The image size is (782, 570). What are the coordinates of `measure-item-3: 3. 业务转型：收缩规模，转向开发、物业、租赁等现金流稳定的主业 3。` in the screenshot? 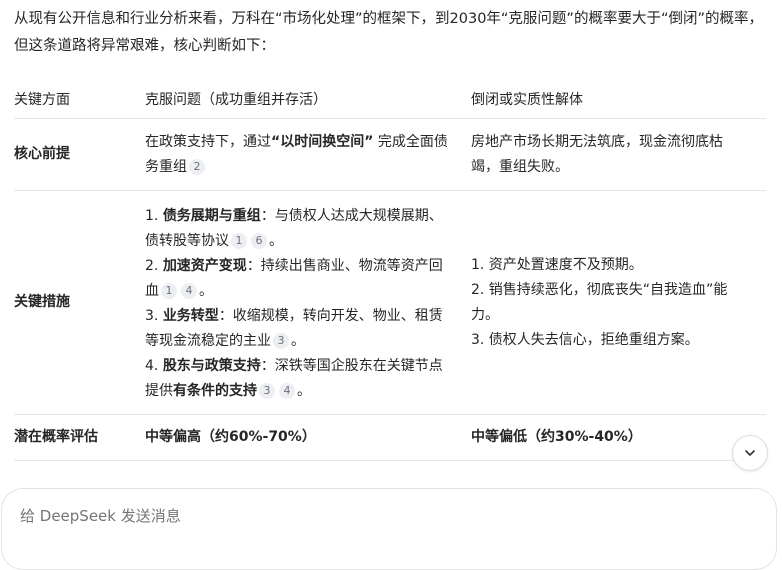 It's located at (299, 329).